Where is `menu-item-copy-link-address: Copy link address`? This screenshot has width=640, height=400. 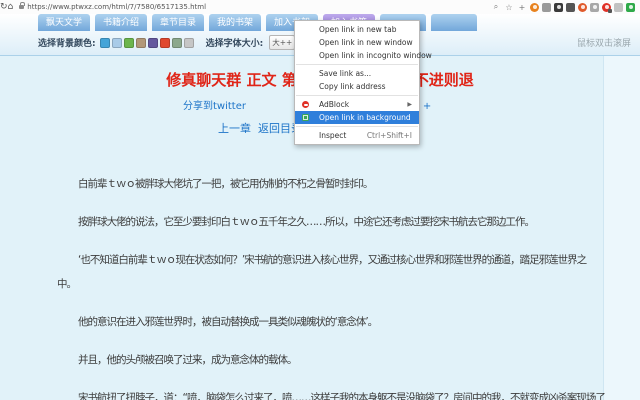
menu-item-copy-link-address: Copy link address is located at coordinates (357, 86).